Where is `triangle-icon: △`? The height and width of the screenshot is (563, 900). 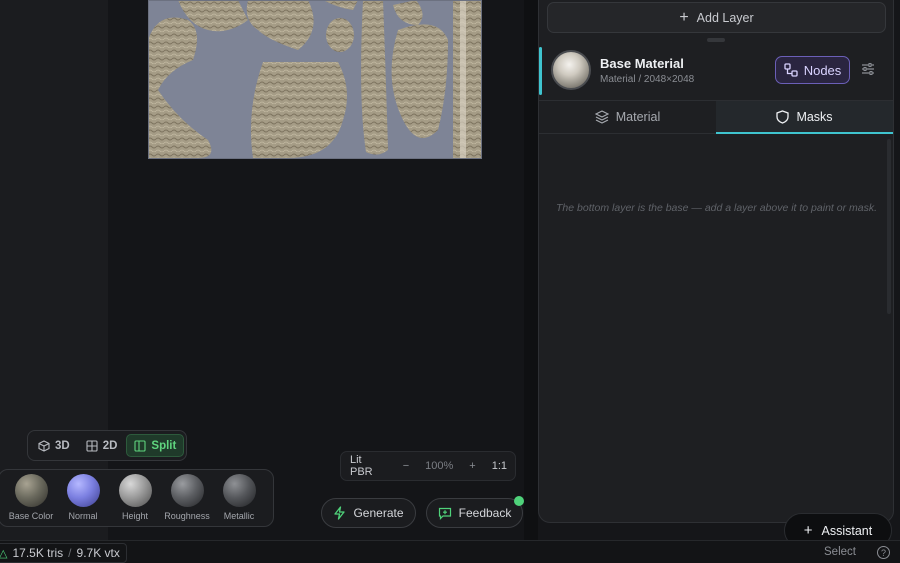 triangle-icon: △ is located at coordinates (4, 553).